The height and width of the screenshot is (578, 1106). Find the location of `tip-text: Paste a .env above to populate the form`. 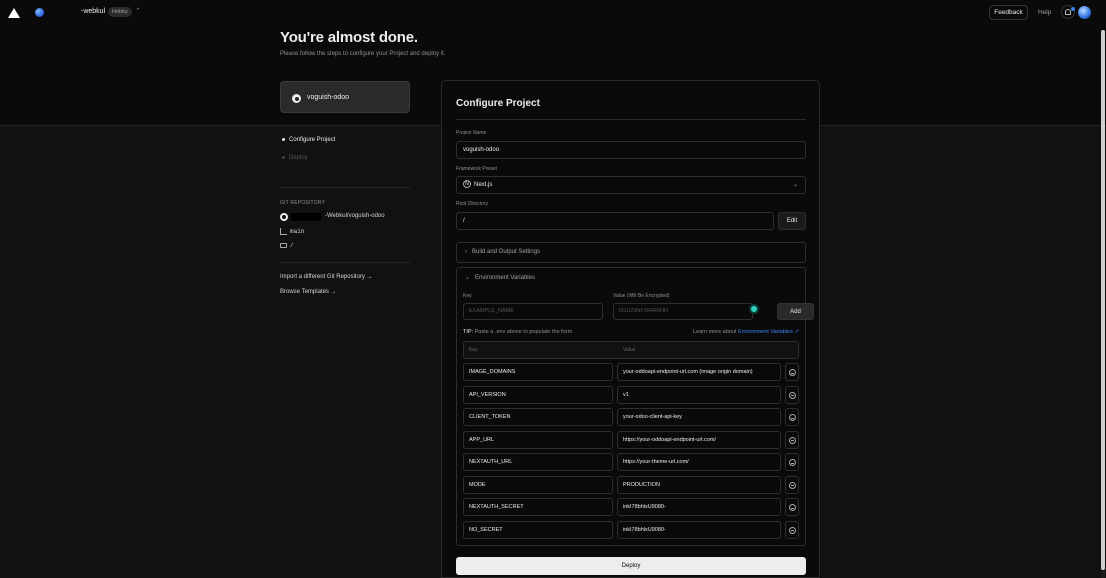

tip-text: Paste a .env above to populate the form is located at coordinates (523, 332).